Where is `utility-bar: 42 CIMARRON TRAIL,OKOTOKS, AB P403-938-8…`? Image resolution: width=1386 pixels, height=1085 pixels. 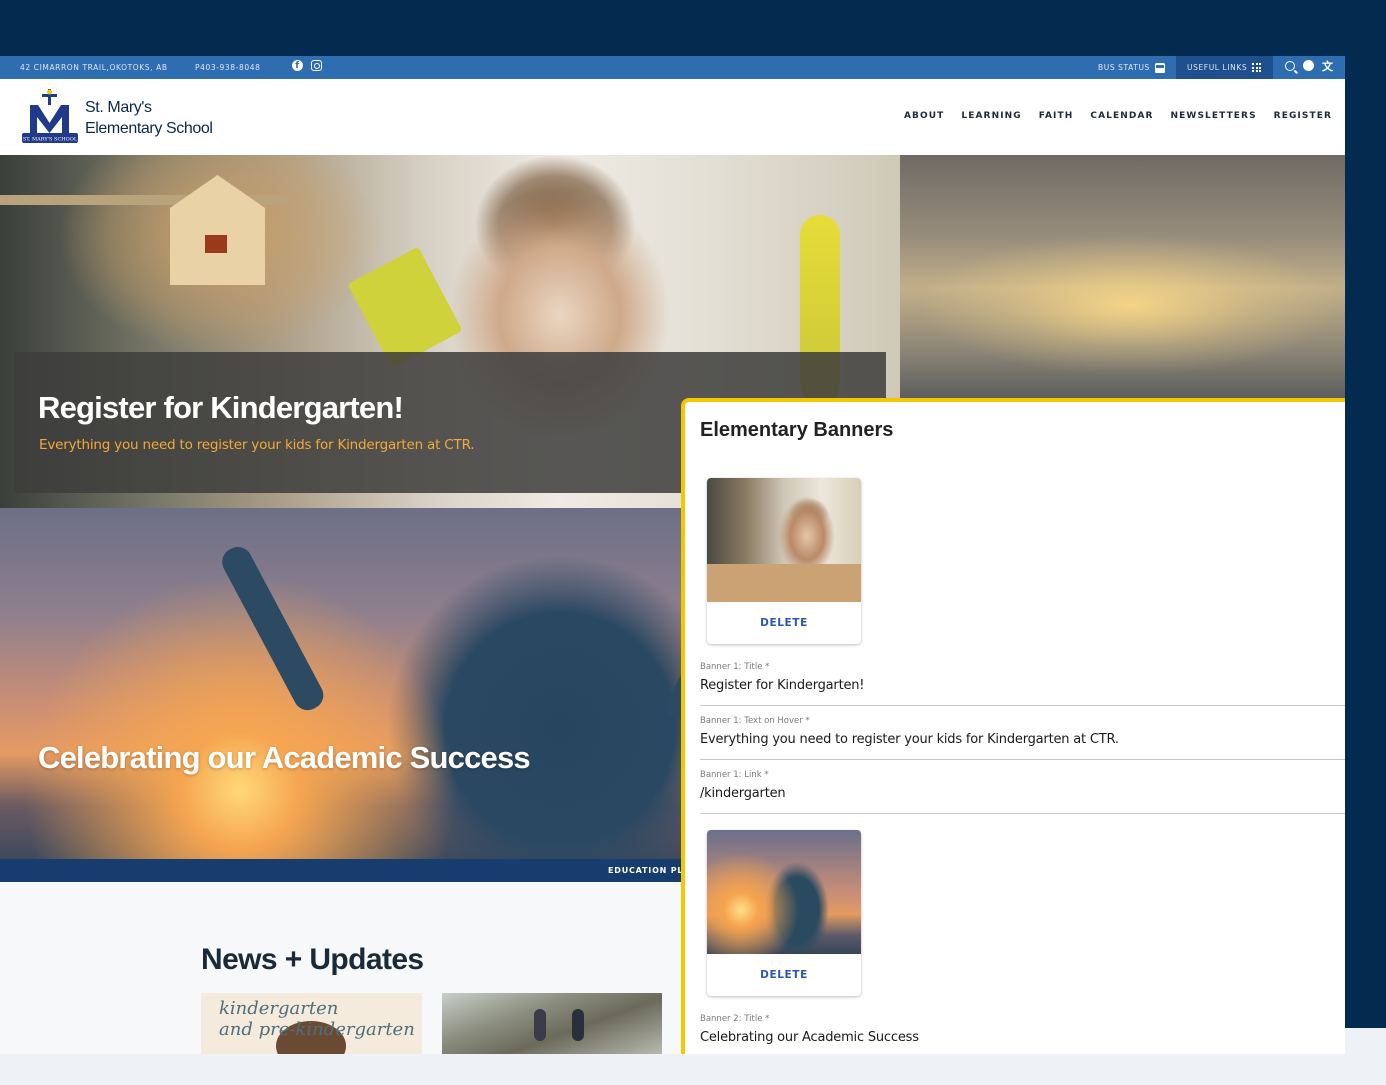 utility-bar: 42 CIMARRON TRAIL,OKOTOKS, AB P403-938-8… is located at coordinates (672, 67).